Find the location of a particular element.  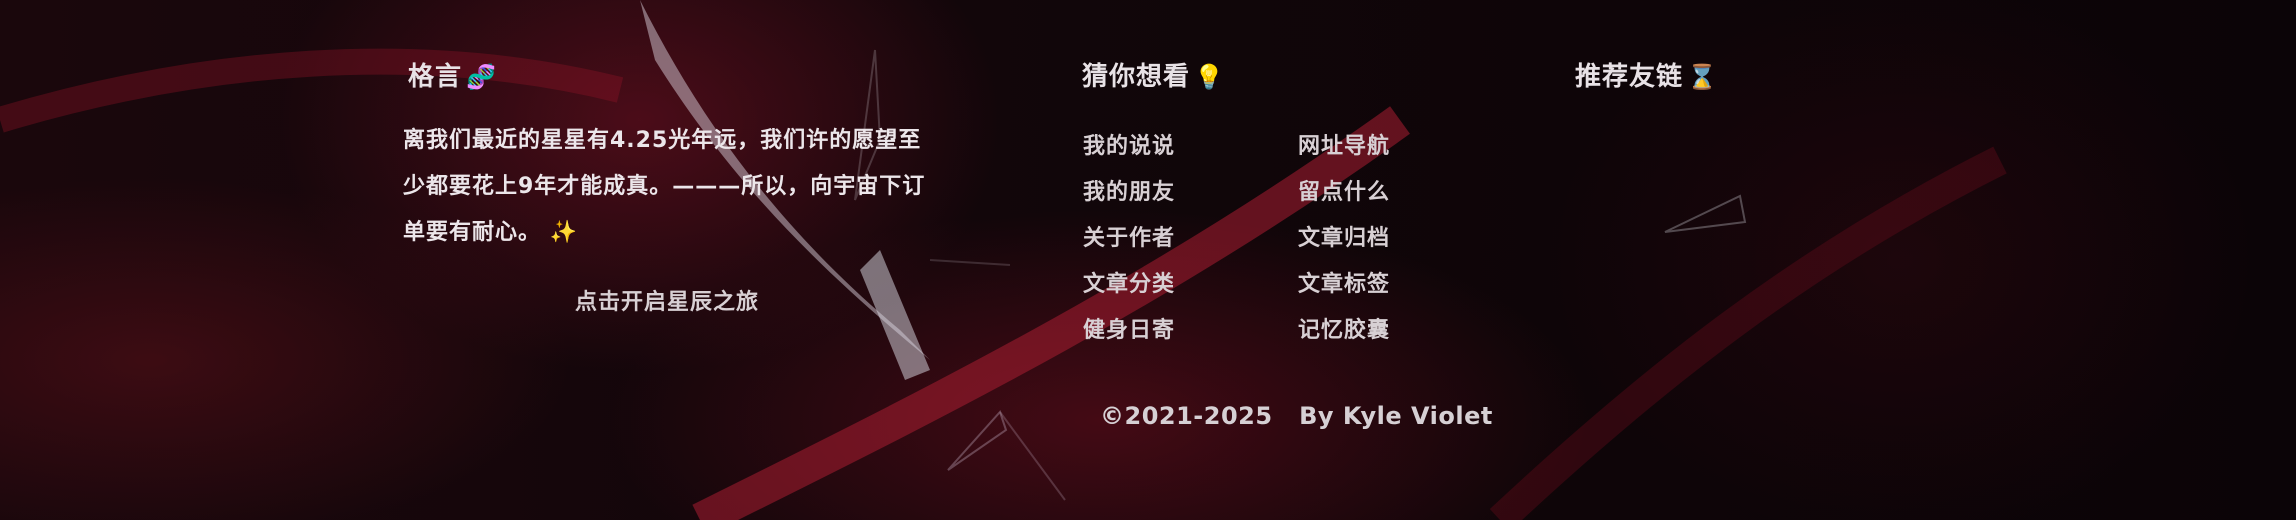

link-my-friends: 我的朋友 is located at coordinates (1129, 193).